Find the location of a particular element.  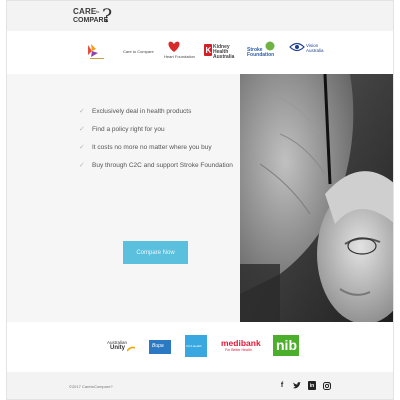

heart-foundation-label: Heart Foundation is located at coordinates (179, 56).